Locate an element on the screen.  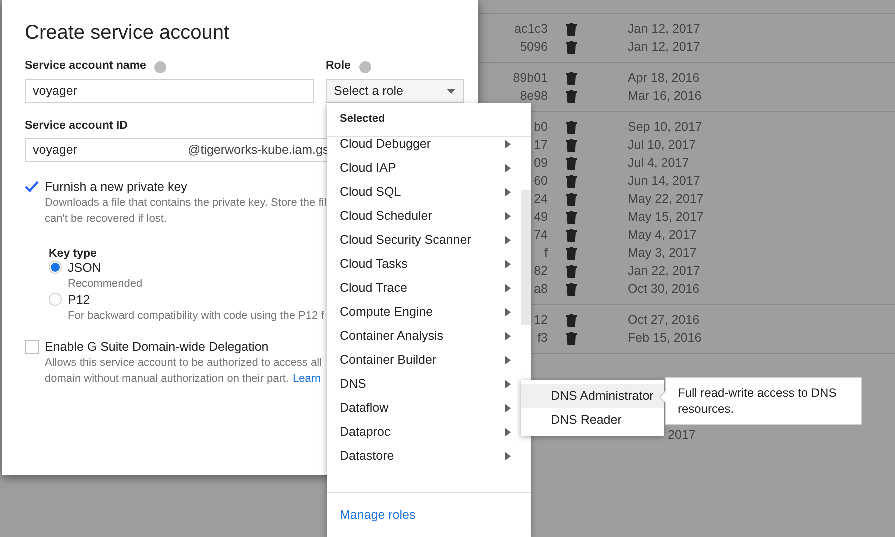
date-cell-text: Jan 22, 2017 is located at coordinates (664, 271).